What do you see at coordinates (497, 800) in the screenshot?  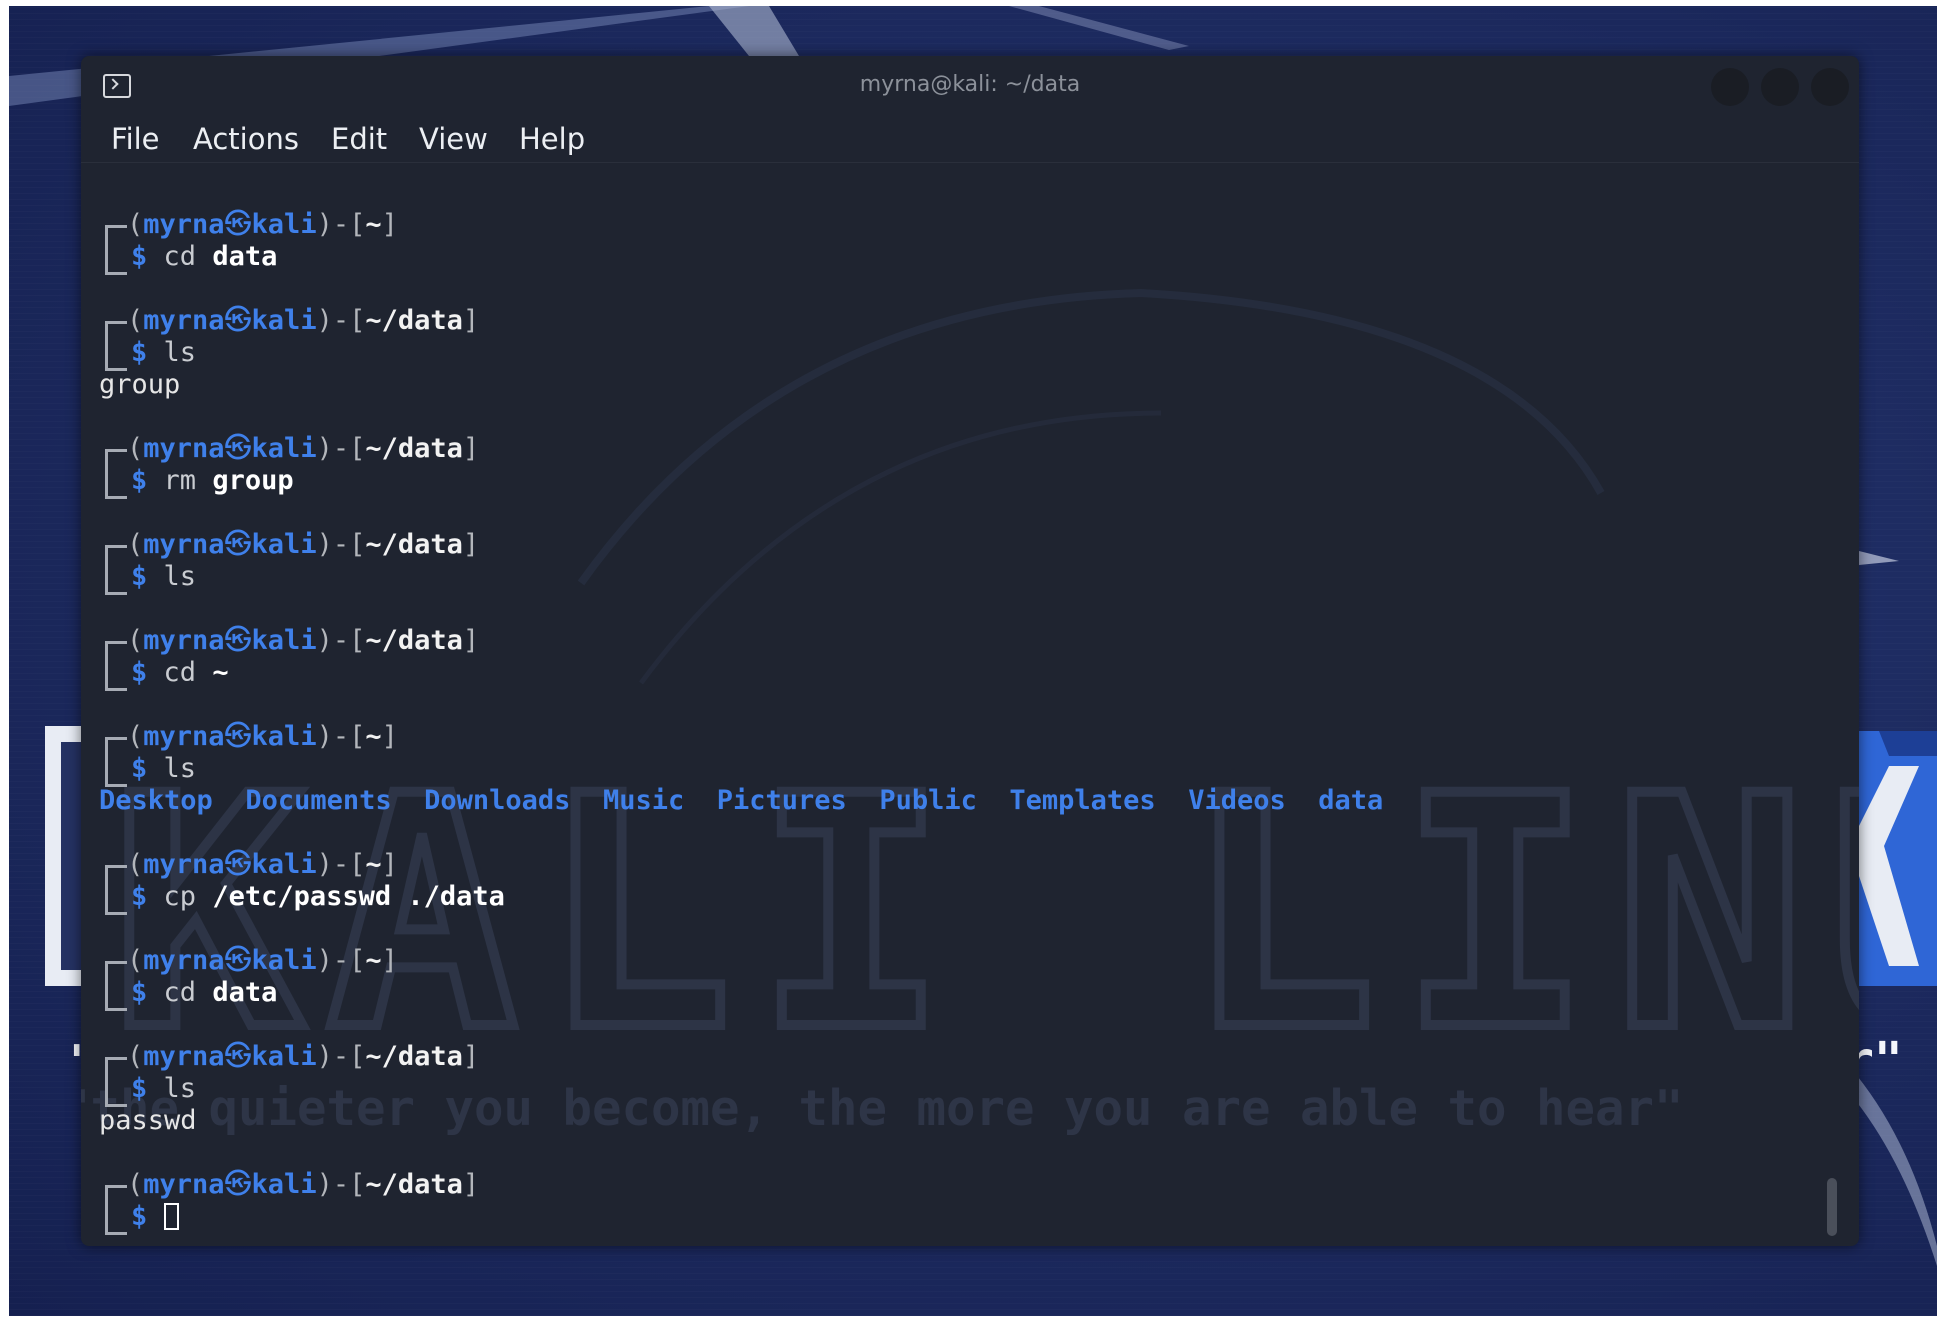 I see `directory-entry: Downloads` at bounding box center [497, 800].